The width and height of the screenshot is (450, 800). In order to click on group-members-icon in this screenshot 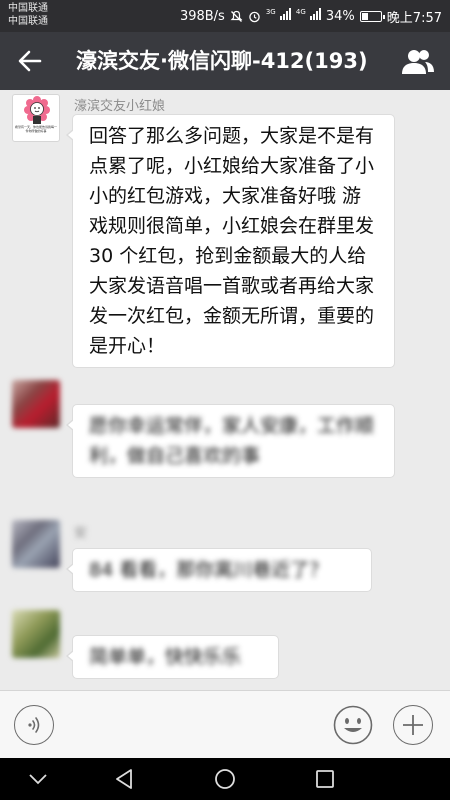, I will do `click(418, 62)`.